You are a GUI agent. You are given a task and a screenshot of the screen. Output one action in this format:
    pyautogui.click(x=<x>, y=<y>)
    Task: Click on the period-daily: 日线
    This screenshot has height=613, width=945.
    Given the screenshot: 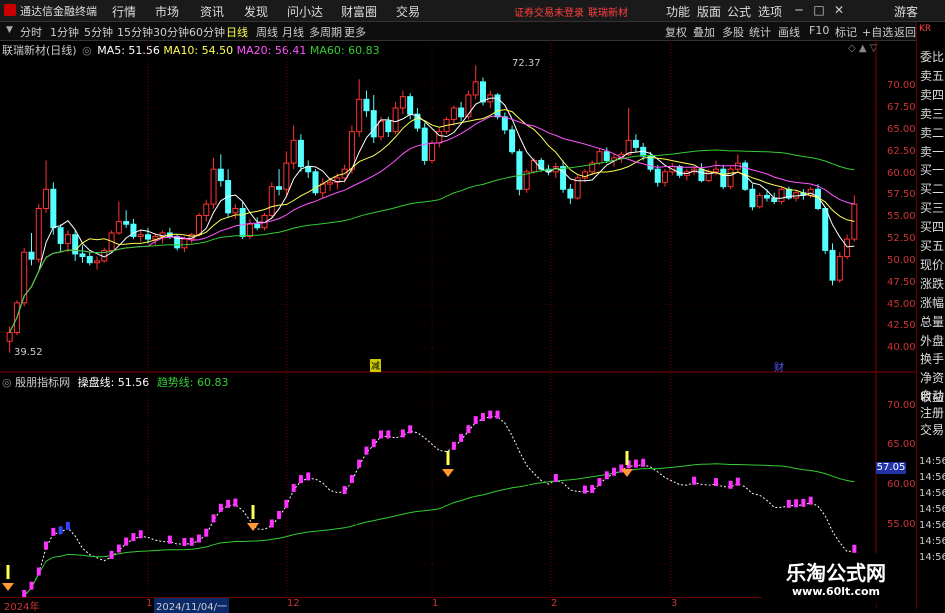 What is the action you would take?
    pyautogui.click(x=237, y=32)
    